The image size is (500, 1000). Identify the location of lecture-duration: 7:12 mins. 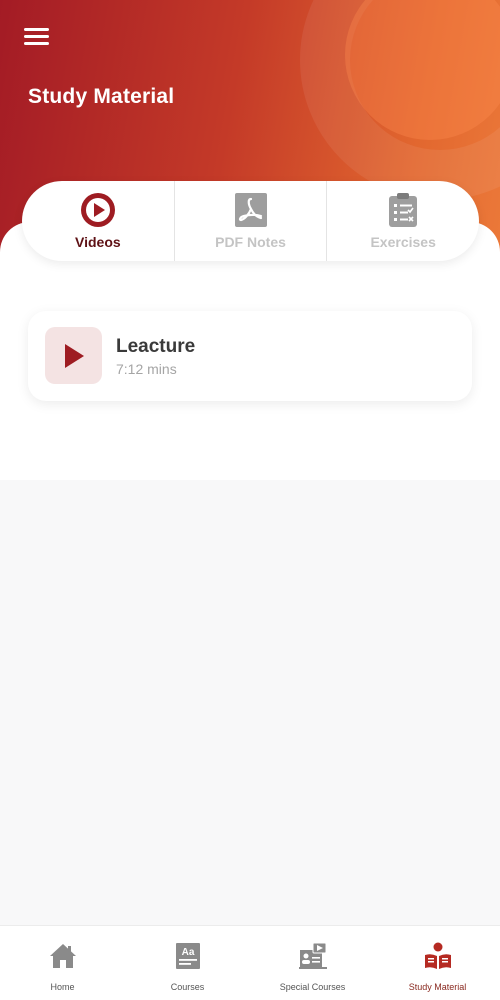
(146, 369).